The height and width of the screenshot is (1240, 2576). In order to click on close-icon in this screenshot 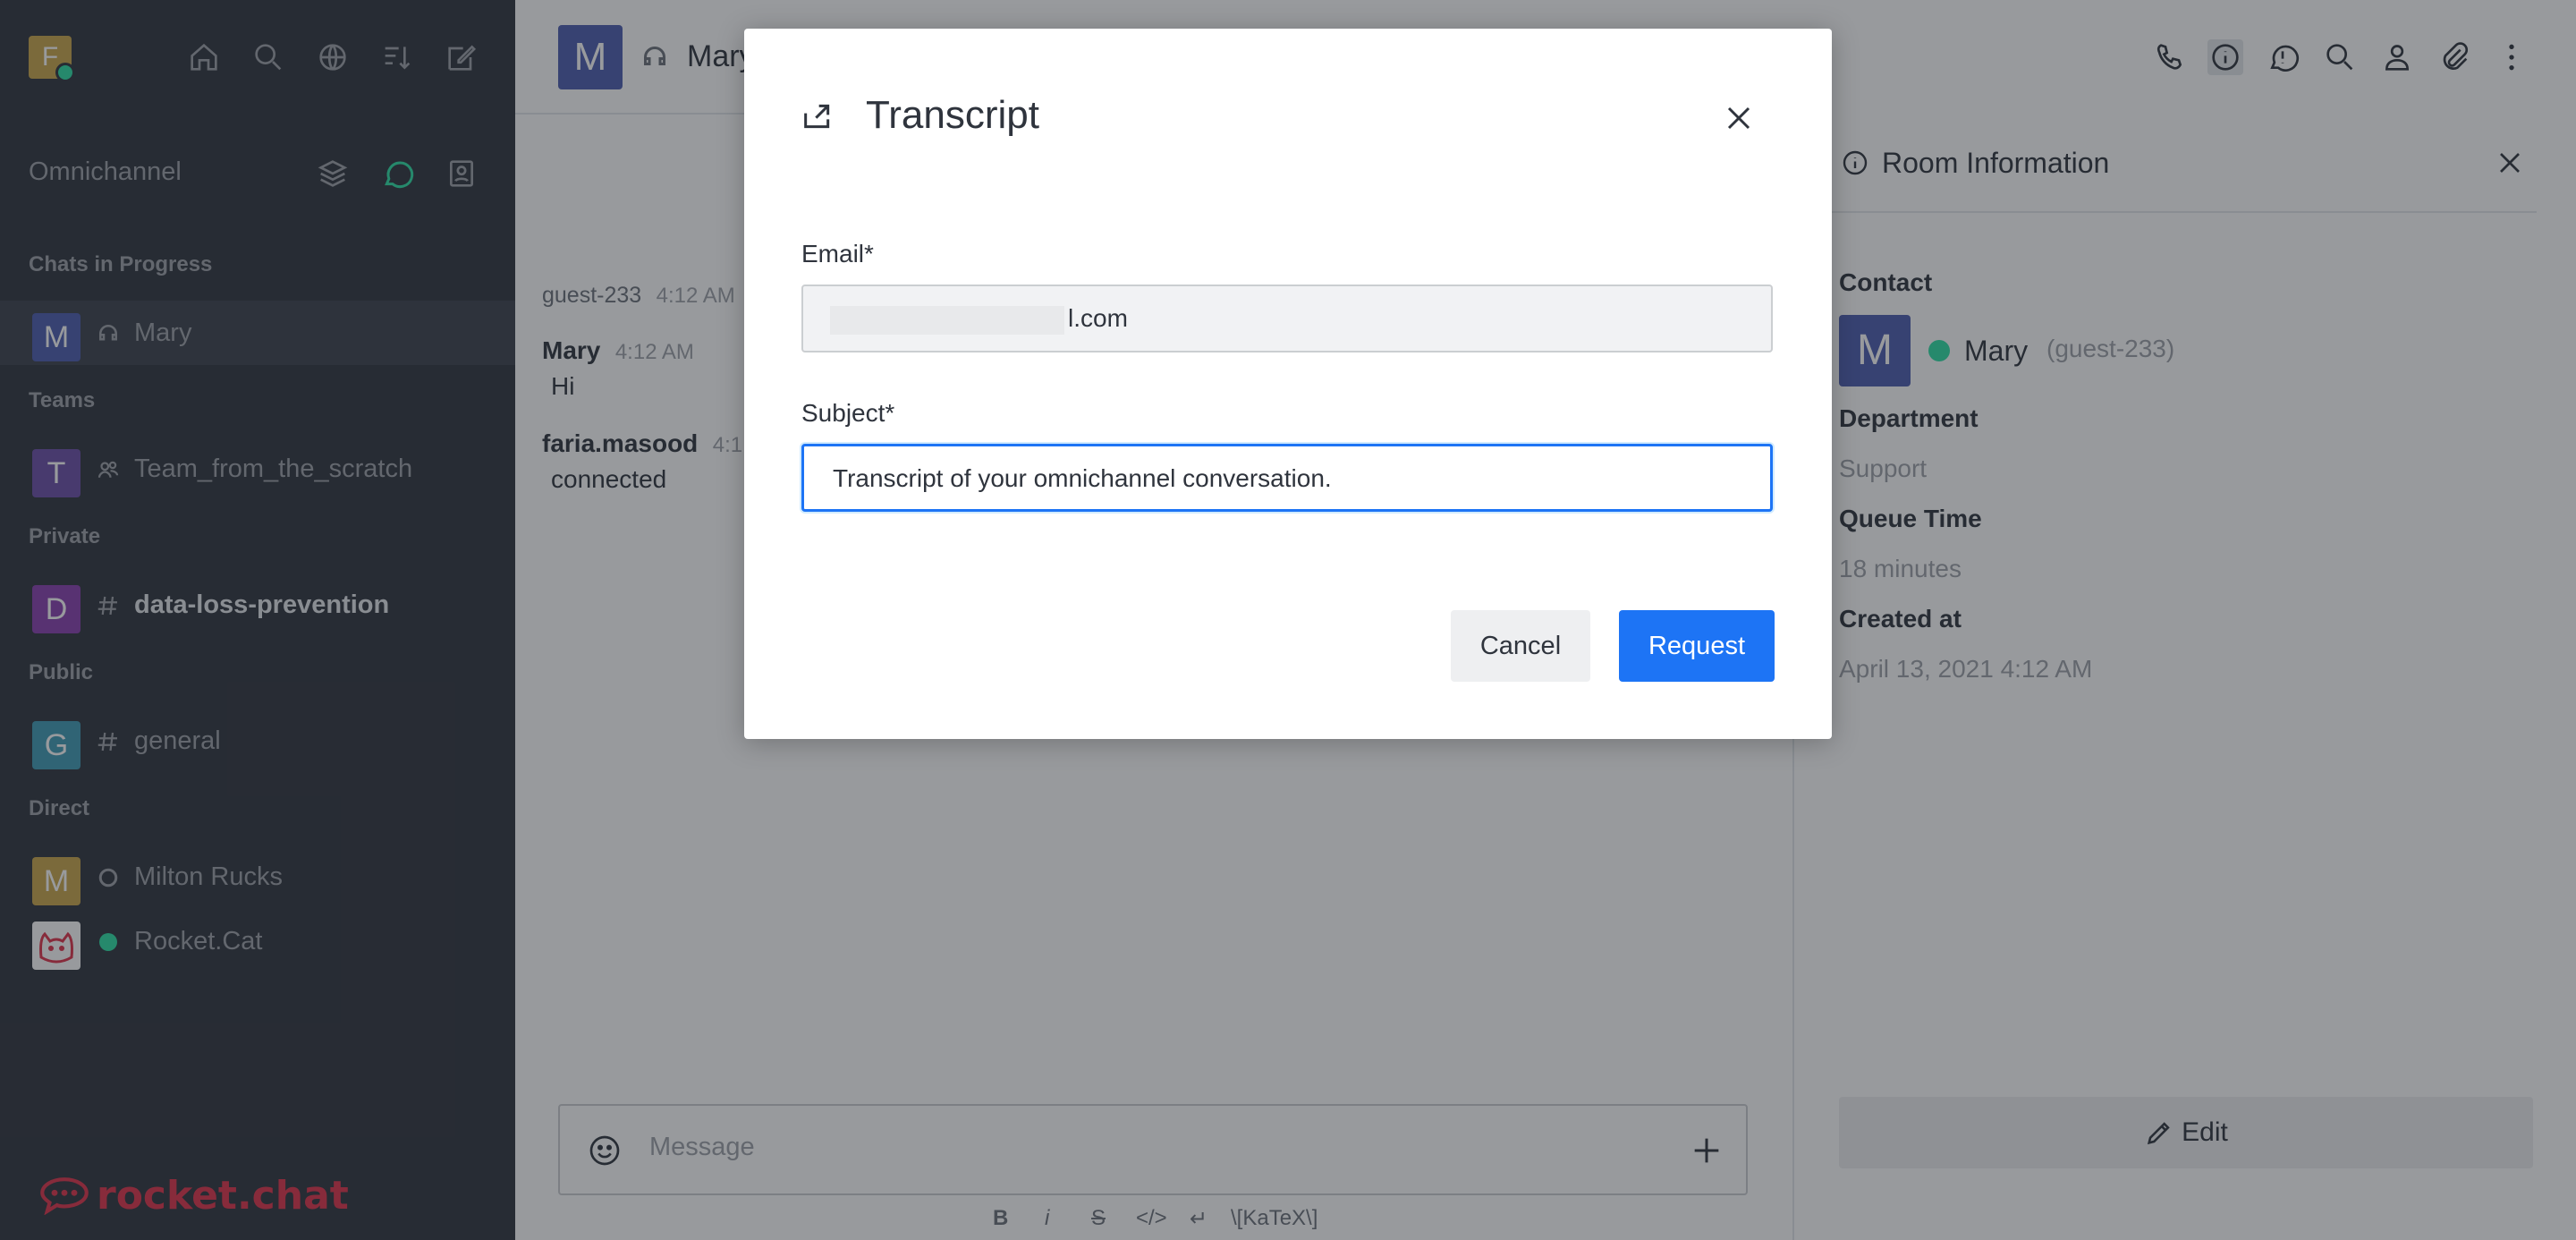, I will do `click(1738, 118)`.